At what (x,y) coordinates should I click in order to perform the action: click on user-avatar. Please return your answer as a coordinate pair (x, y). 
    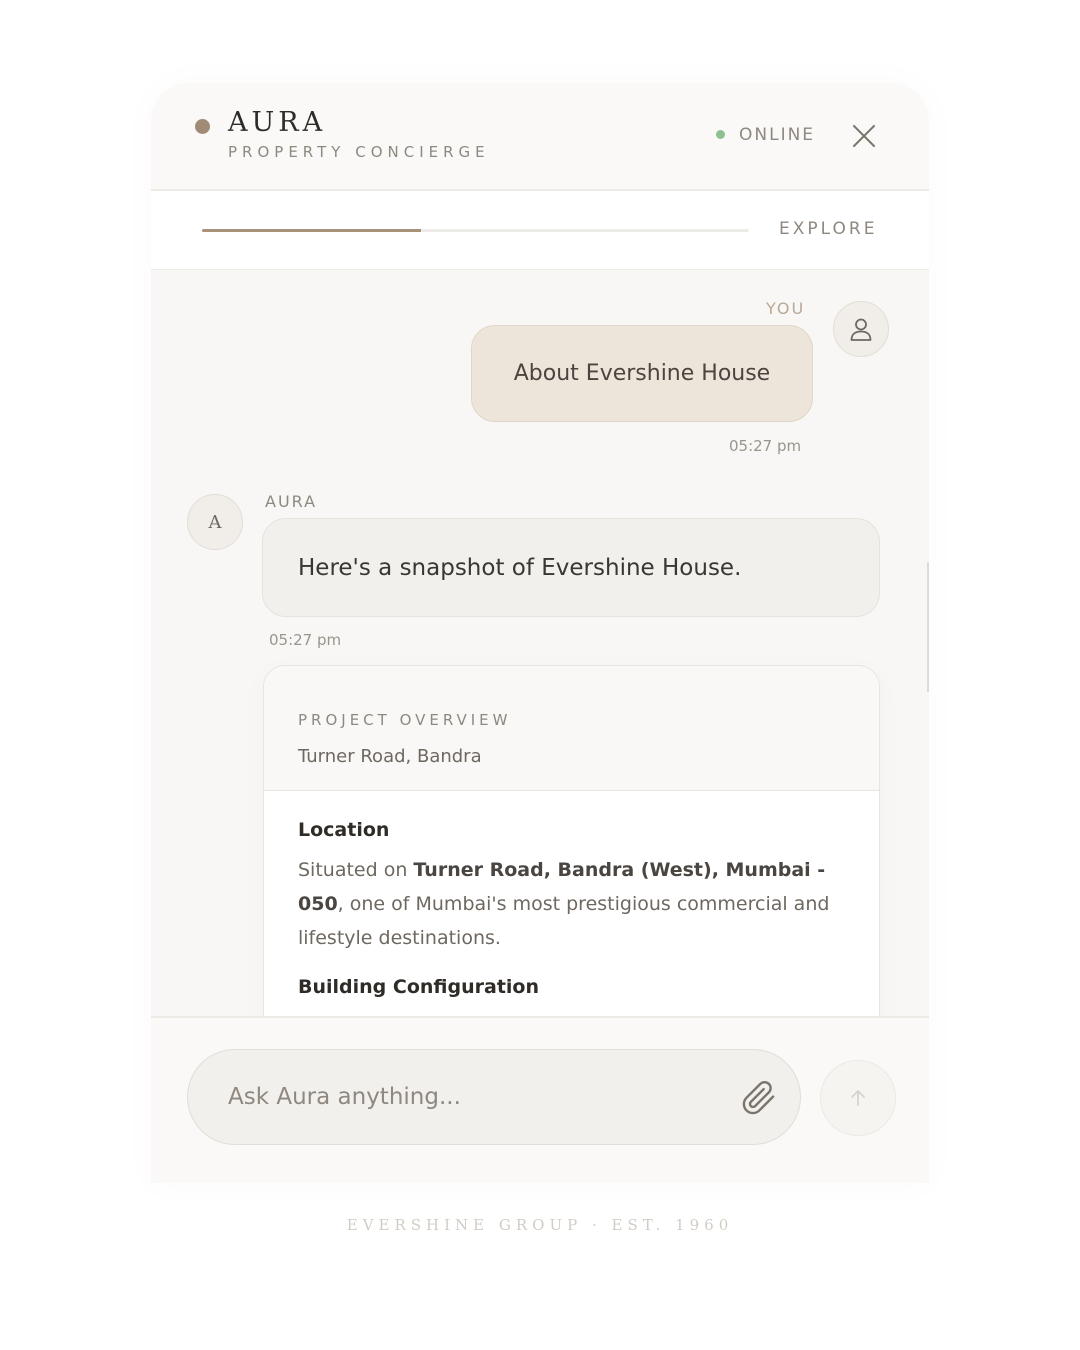
    Looking at the image, I should click on (861, 329).